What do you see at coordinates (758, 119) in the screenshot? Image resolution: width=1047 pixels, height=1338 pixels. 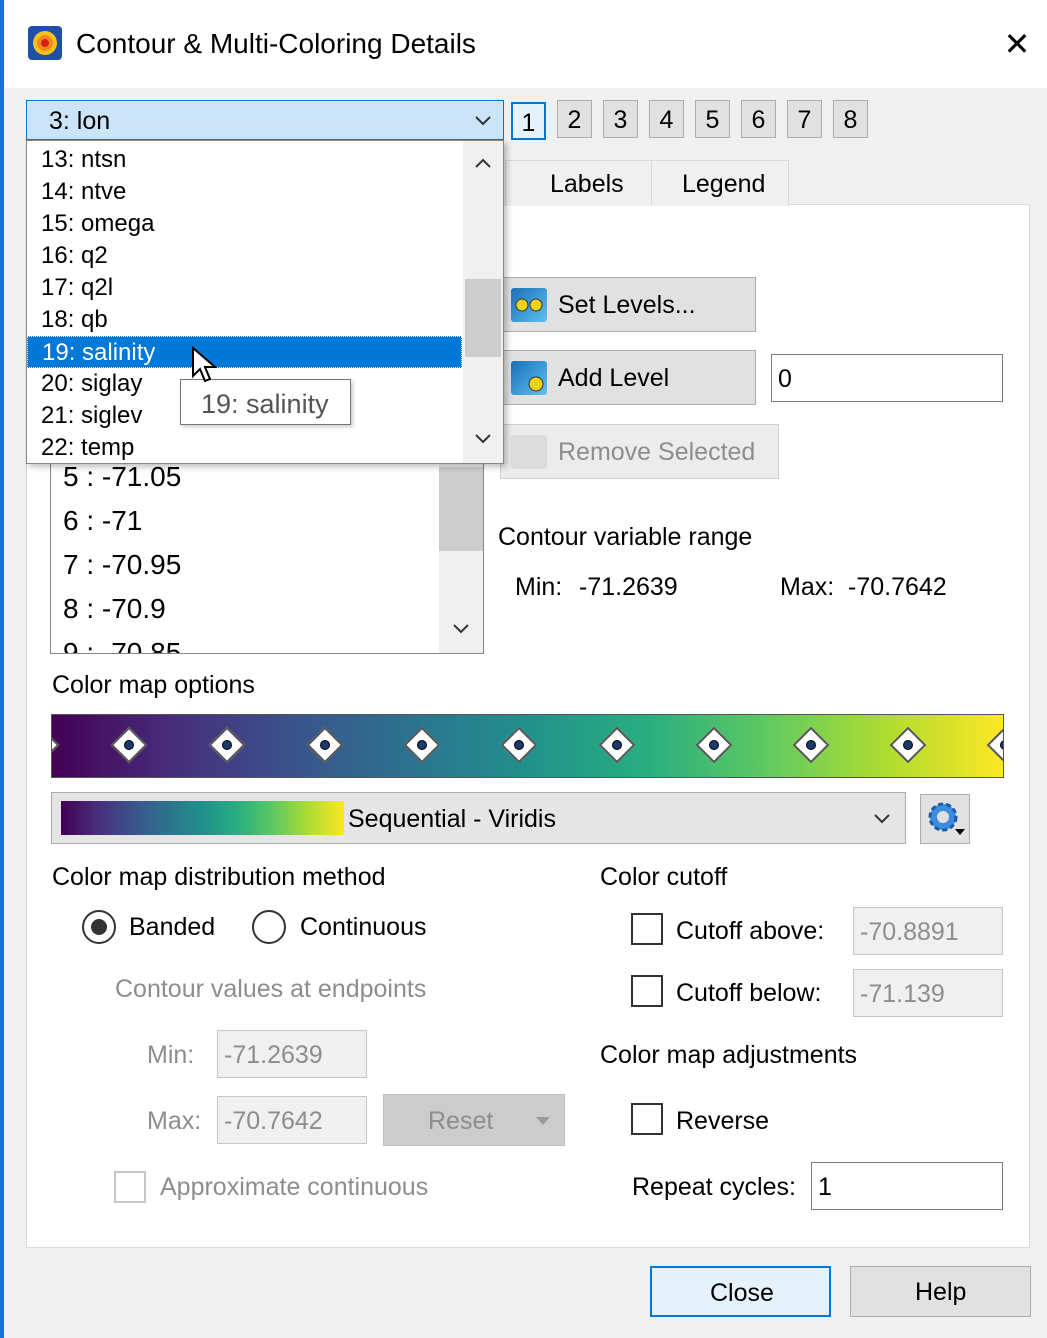 I see `number-tab-6: 6` at bounding box center [758, 119].